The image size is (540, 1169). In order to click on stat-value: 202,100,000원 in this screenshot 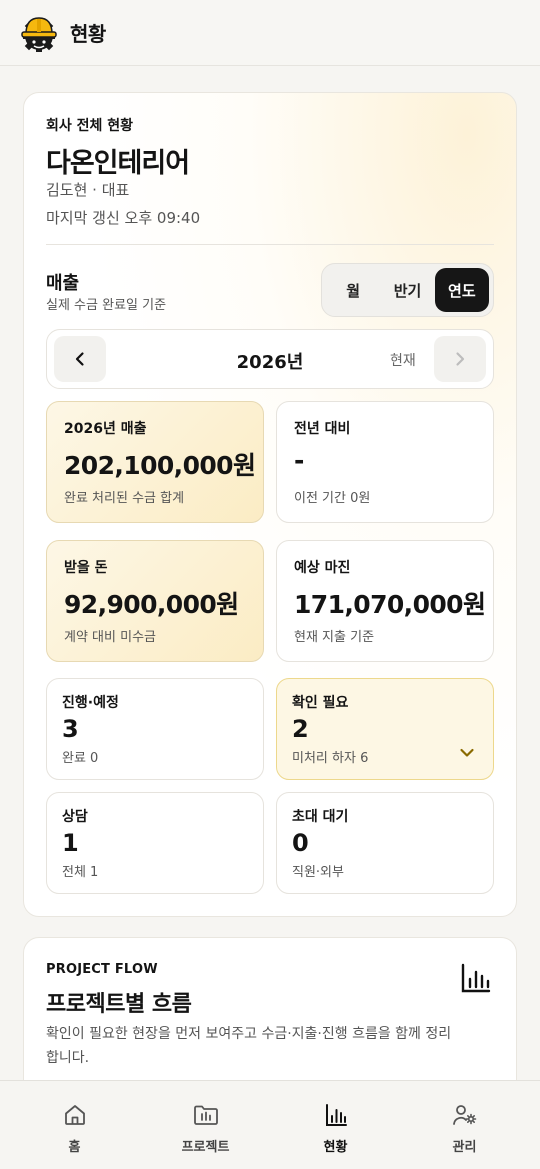, I will do `click(160, 465)`.